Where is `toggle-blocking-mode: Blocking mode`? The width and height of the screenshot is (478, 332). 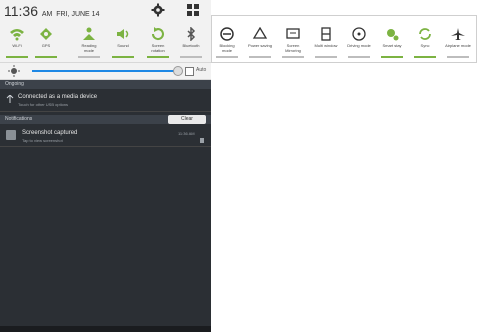
toggle-blocking-mode: Blocking mode is located at coordinates (227, 41).